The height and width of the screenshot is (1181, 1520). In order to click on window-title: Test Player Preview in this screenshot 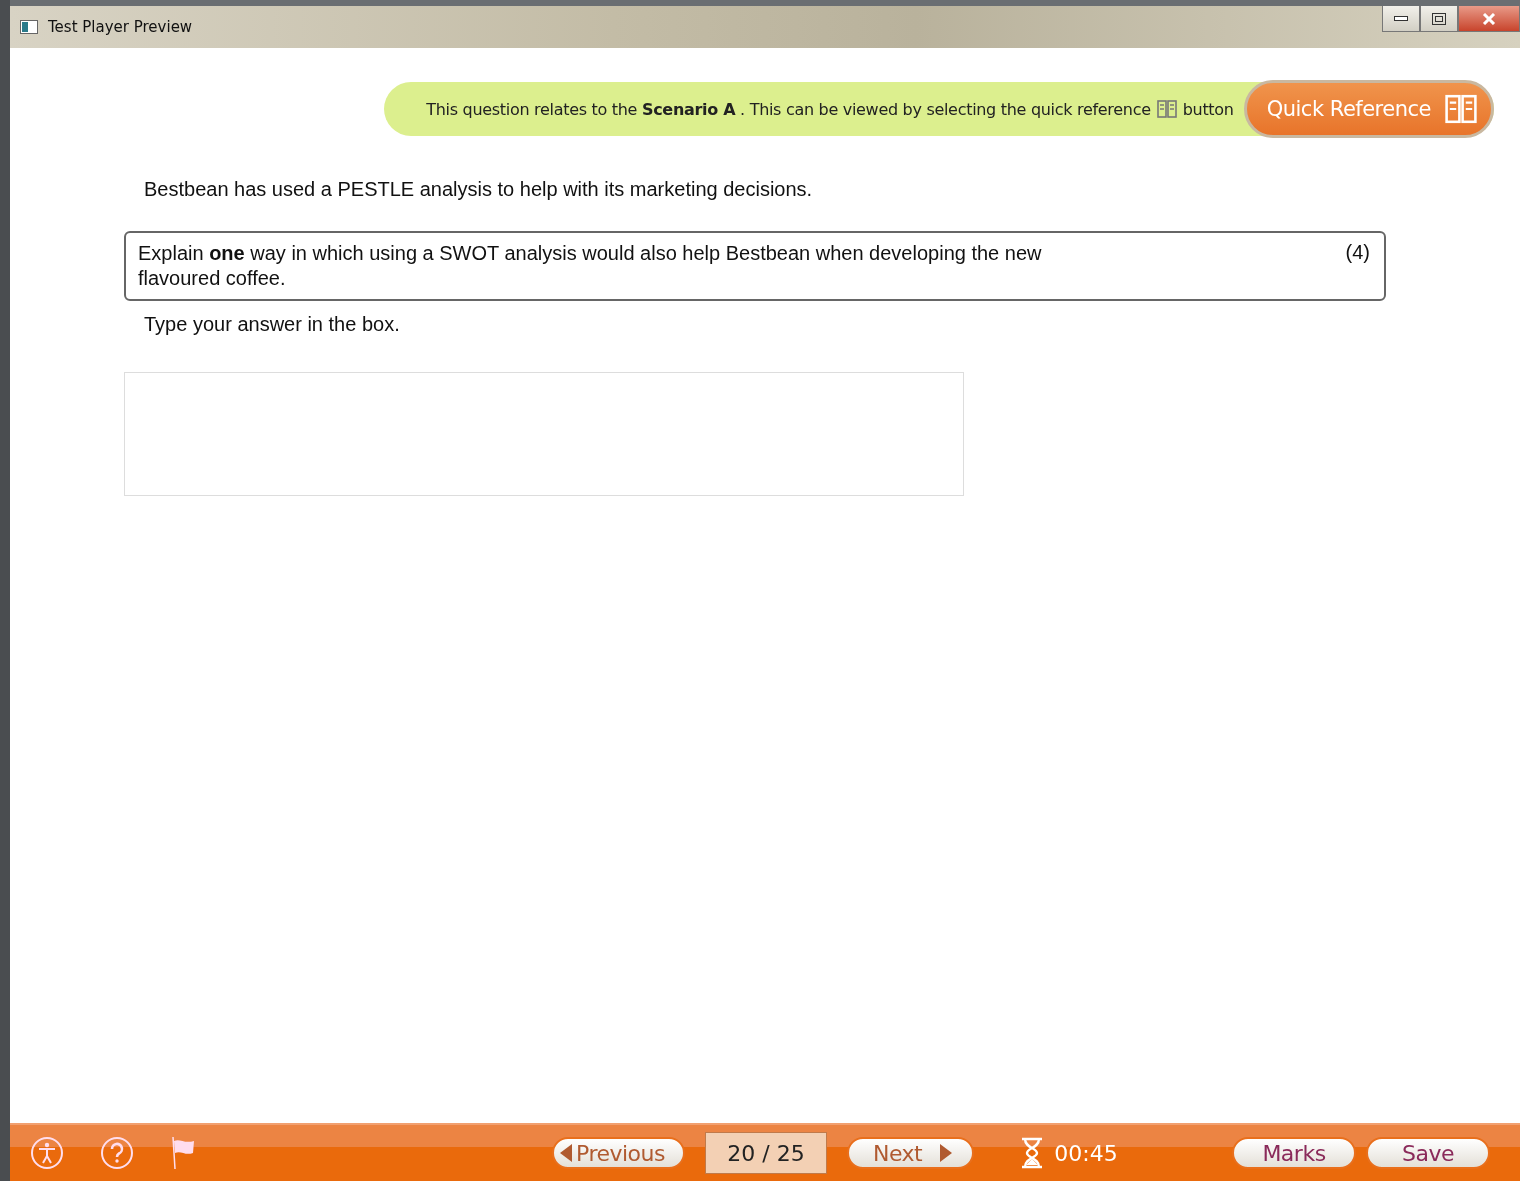, I will do `click(120, 27)`.